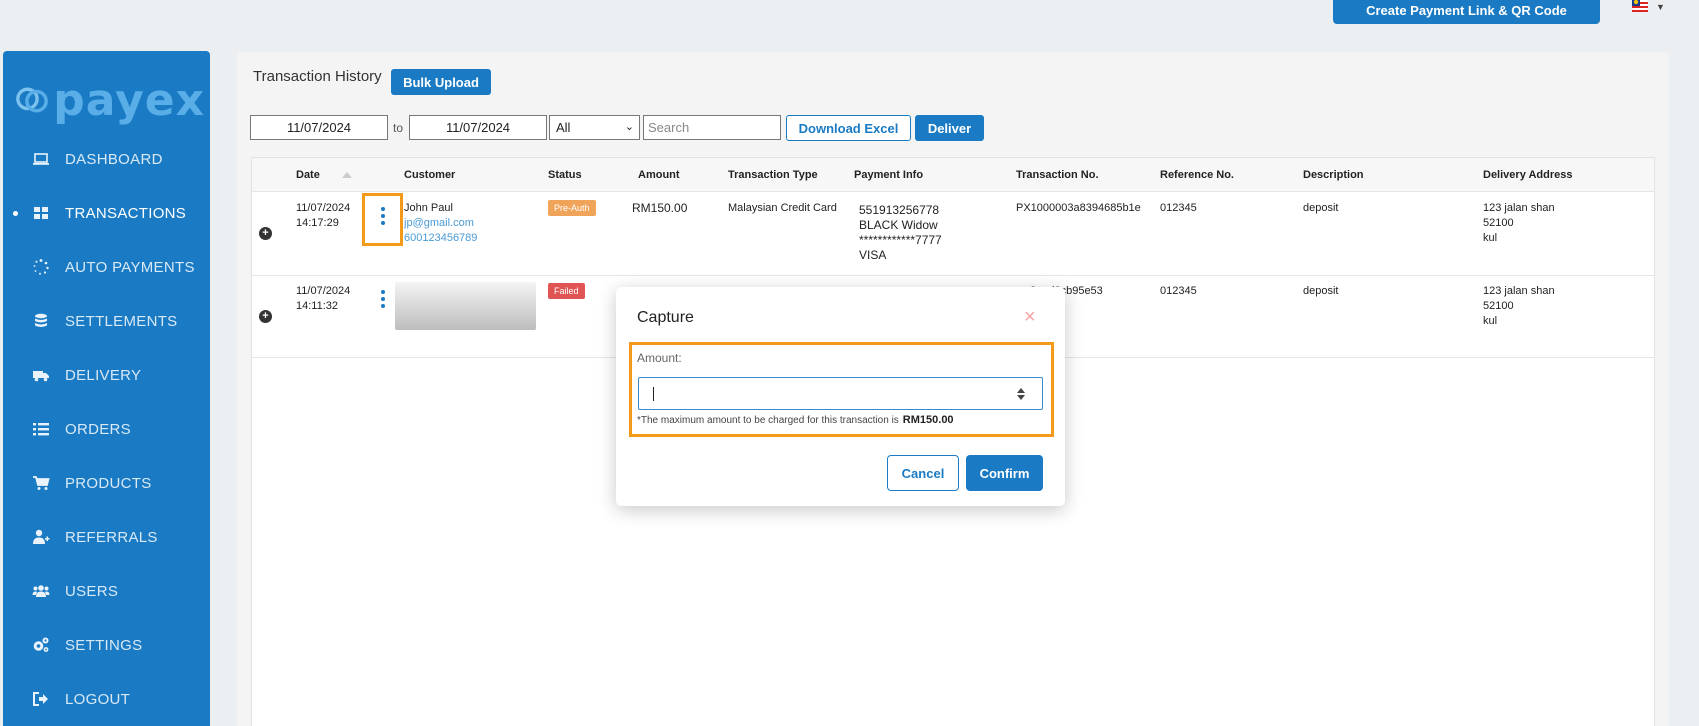 The image size is (1699, 726). I want to click on sidebar-item-settings: SETTINGS, so click(106, 645).